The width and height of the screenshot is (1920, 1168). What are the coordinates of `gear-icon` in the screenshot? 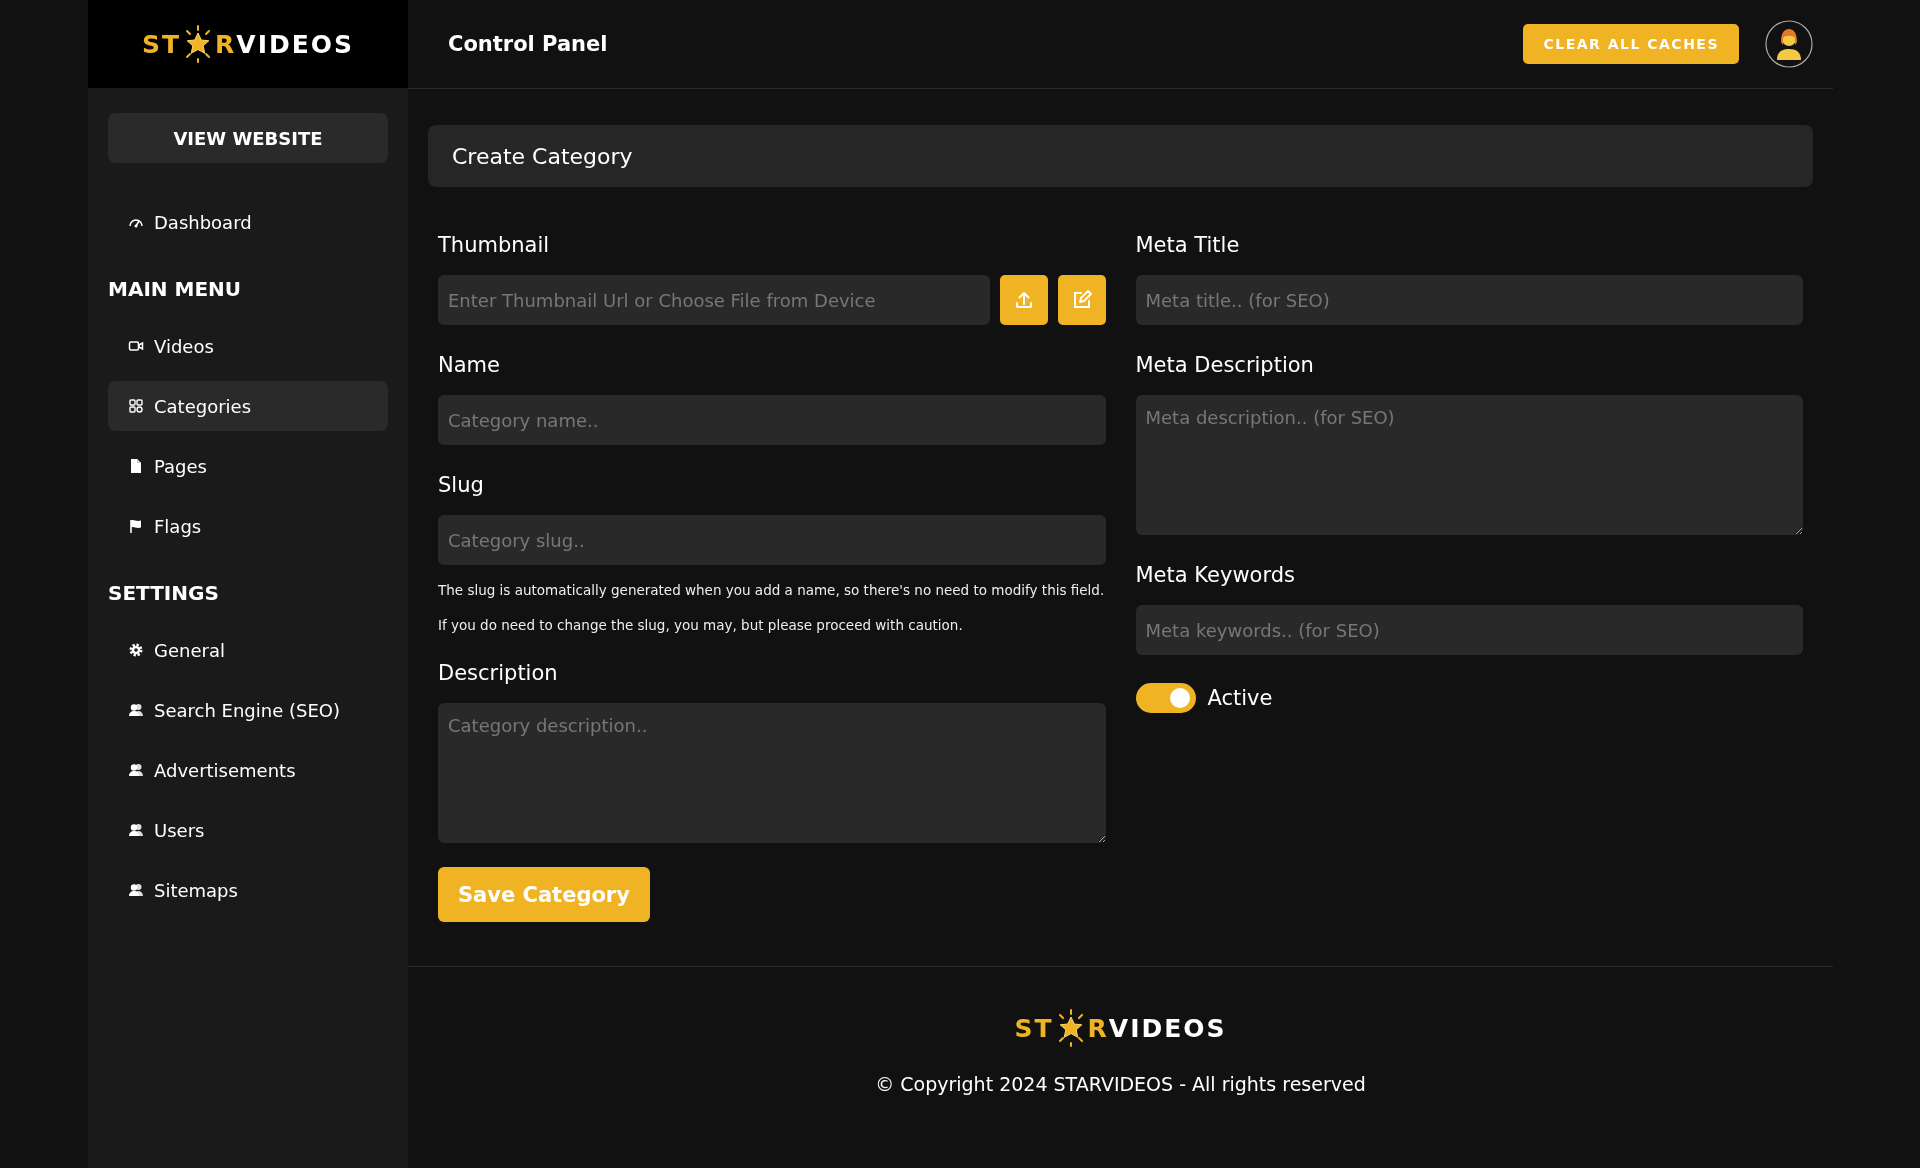 It's located at (136, 650).